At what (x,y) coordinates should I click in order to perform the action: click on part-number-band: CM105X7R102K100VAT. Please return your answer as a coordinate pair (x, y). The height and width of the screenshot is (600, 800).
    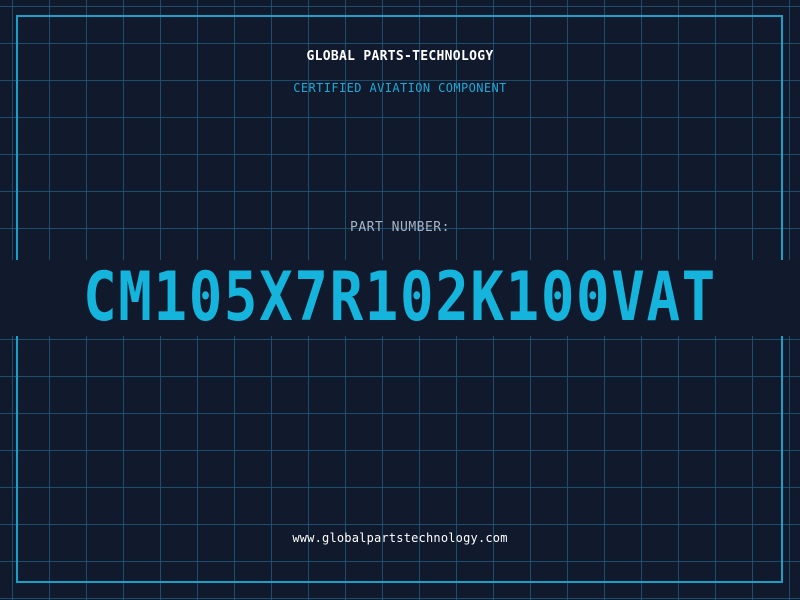
    Looking at the image, I should click on (400, 298).